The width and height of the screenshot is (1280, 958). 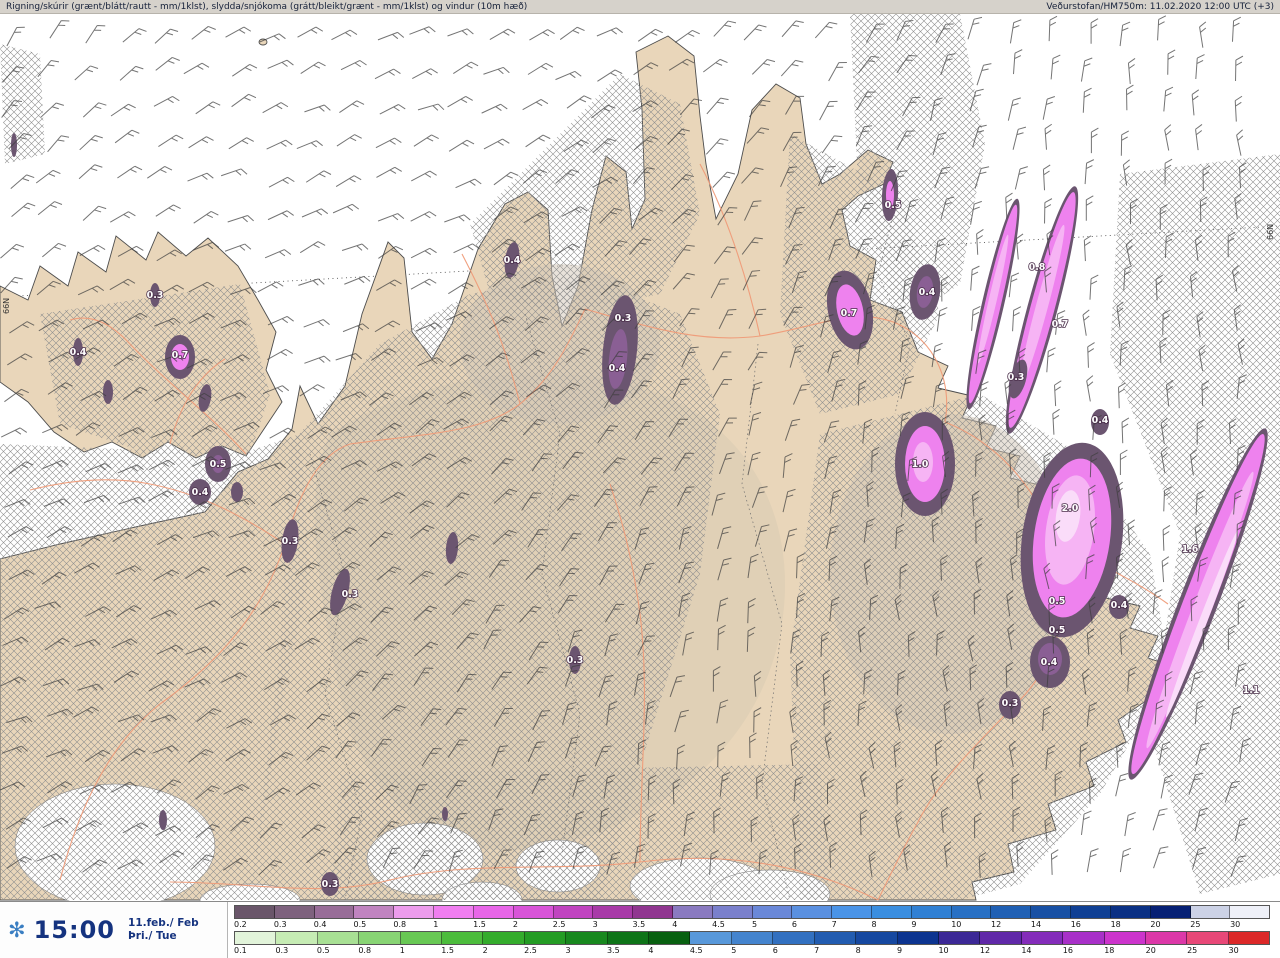 I want to click on precip-value-label: 1.1, so click(x=1251, y=690).